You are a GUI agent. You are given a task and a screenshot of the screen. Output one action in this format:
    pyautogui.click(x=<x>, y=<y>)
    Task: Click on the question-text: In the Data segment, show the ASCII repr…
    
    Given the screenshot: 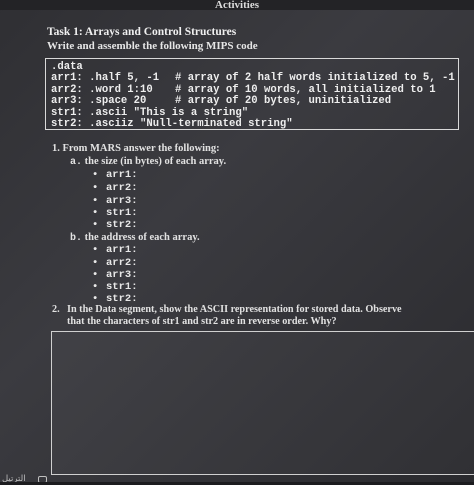 What is the action you would take?
    pyautogui.click(x=234, y=315)
    